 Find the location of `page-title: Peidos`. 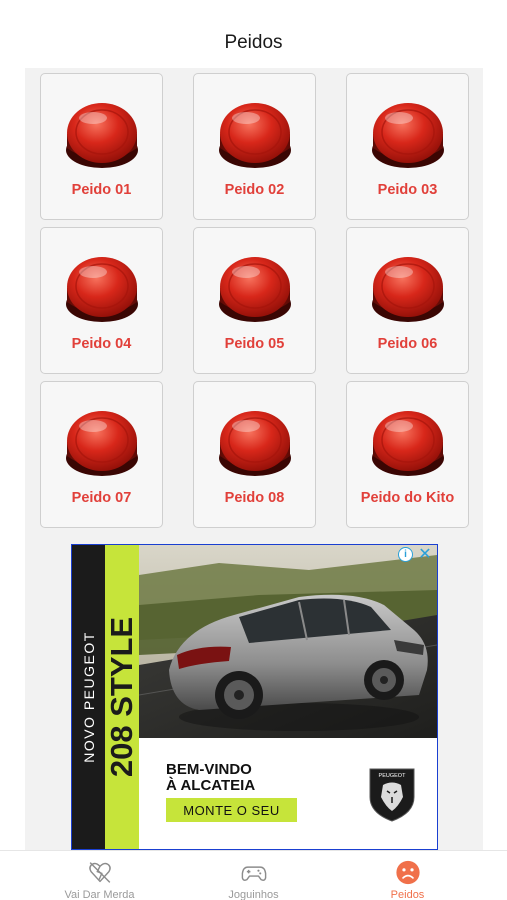

page-title: Peidos is located at coordinates (253, 42).